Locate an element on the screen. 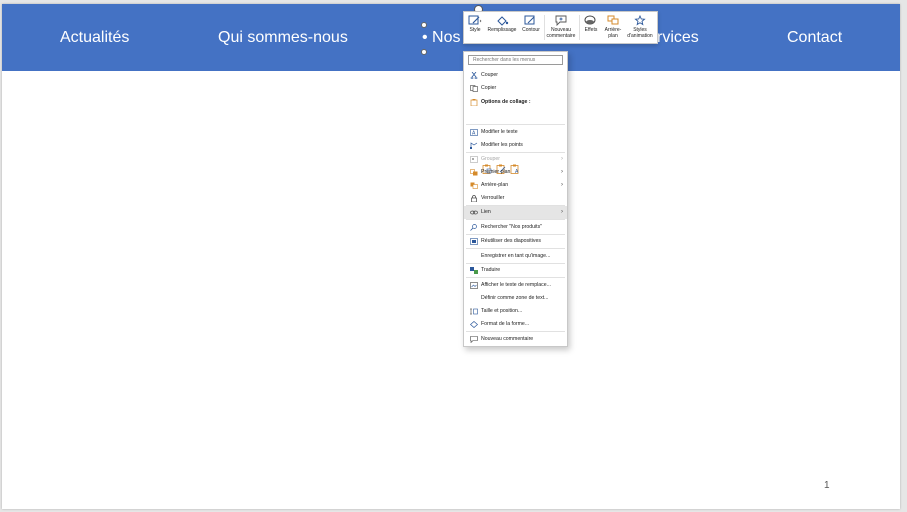  menu-item-link-label: Lien is located at coordinates (486, 212).